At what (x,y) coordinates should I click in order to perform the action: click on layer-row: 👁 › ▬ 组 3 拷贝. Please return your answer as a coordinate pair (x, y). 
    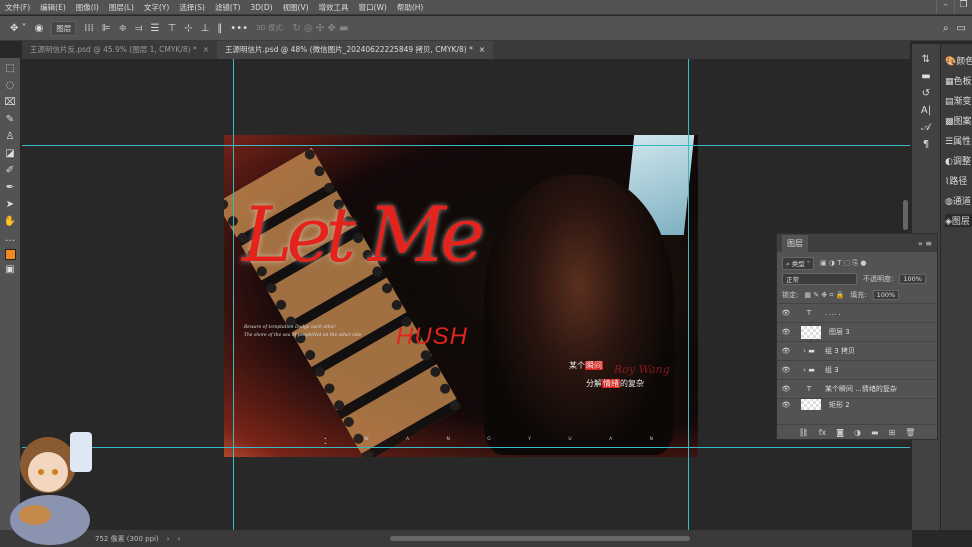
    Looking at the image, I should click on (857, 350).